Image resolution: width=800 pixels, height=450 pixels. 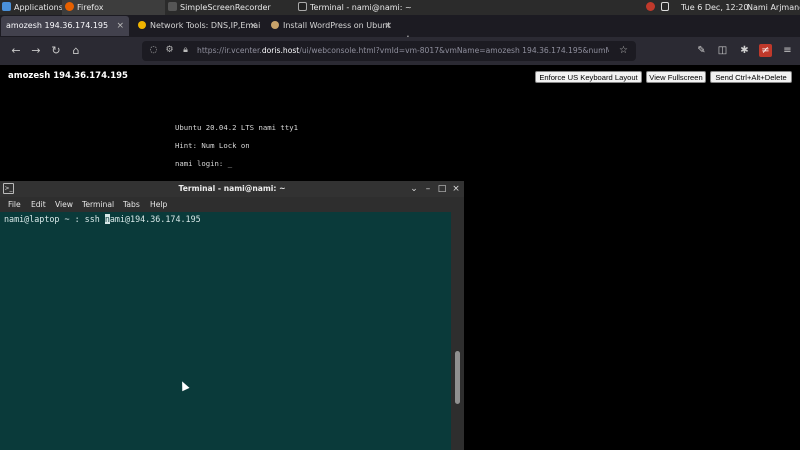 What do you see at coordinates (428, 189) in the screenshot?
I see `minimize-icon: –` at bounding box center [428, 189].